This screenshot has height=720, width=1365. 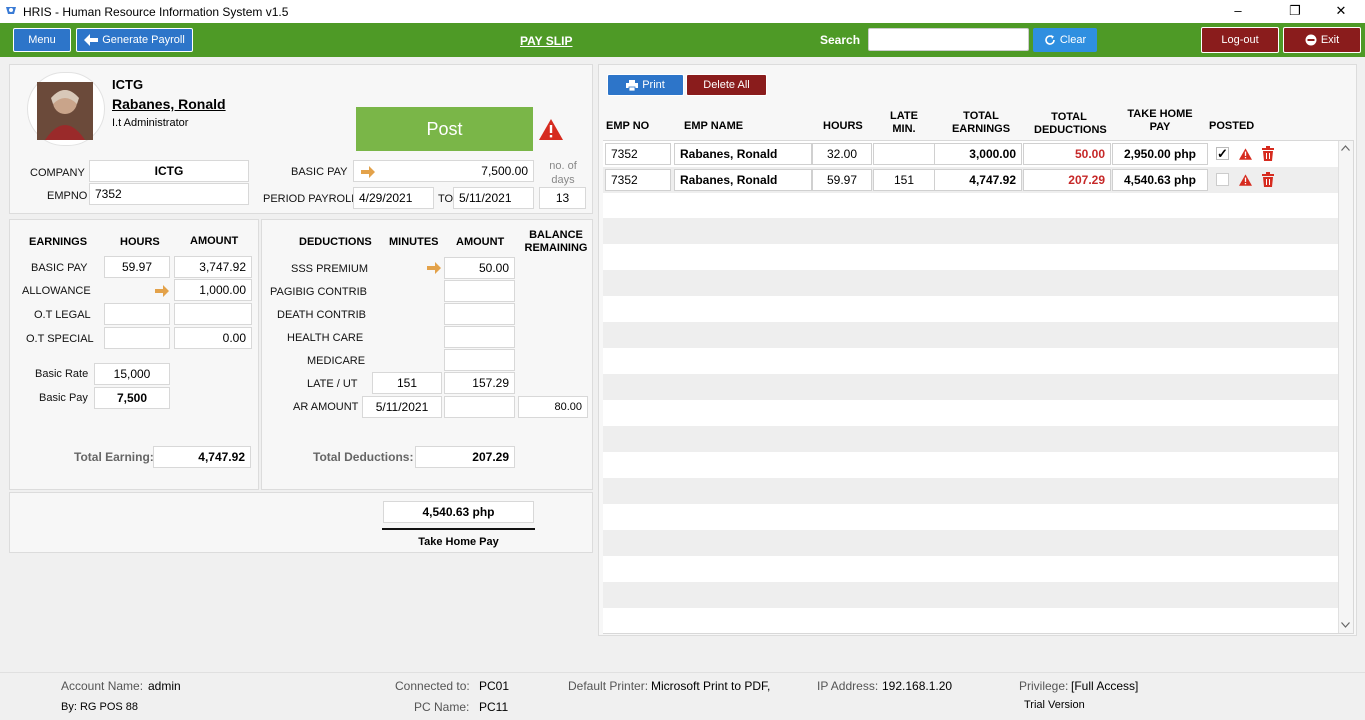 What do you see at coordinates (465, 457) in the screenshot?
I see `total-deductions-field: 207.29` at bounding box center [465, 457].